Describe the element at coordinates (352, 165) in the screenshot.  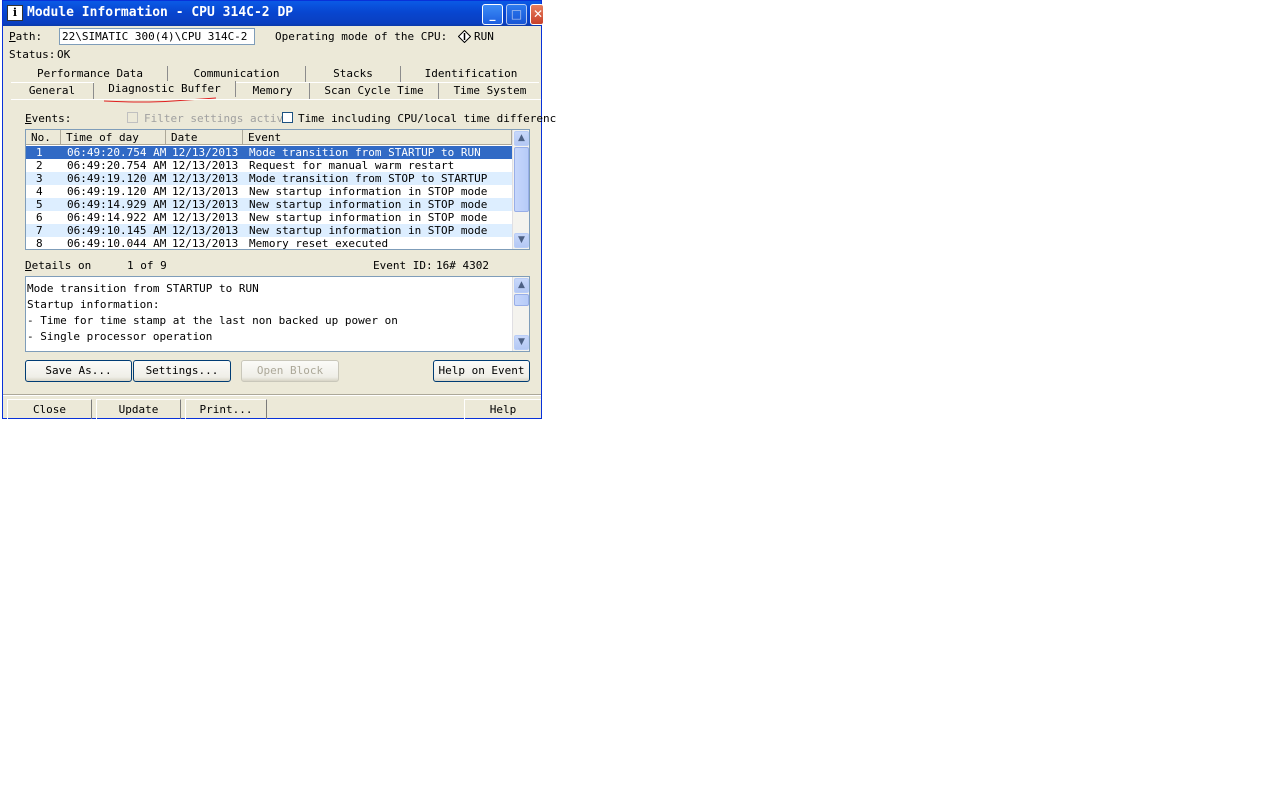
I see `event-text: Request for manual warm restart` at that location.